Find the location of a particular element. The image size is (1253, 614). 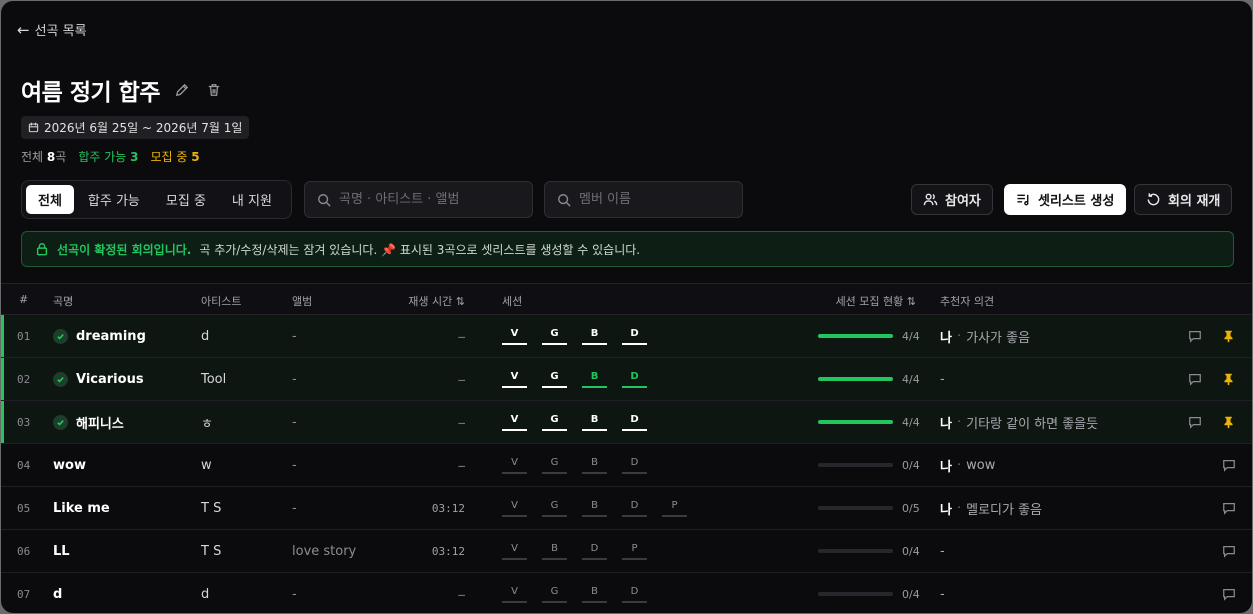

song-search-input is located at coordinates (429, 199).